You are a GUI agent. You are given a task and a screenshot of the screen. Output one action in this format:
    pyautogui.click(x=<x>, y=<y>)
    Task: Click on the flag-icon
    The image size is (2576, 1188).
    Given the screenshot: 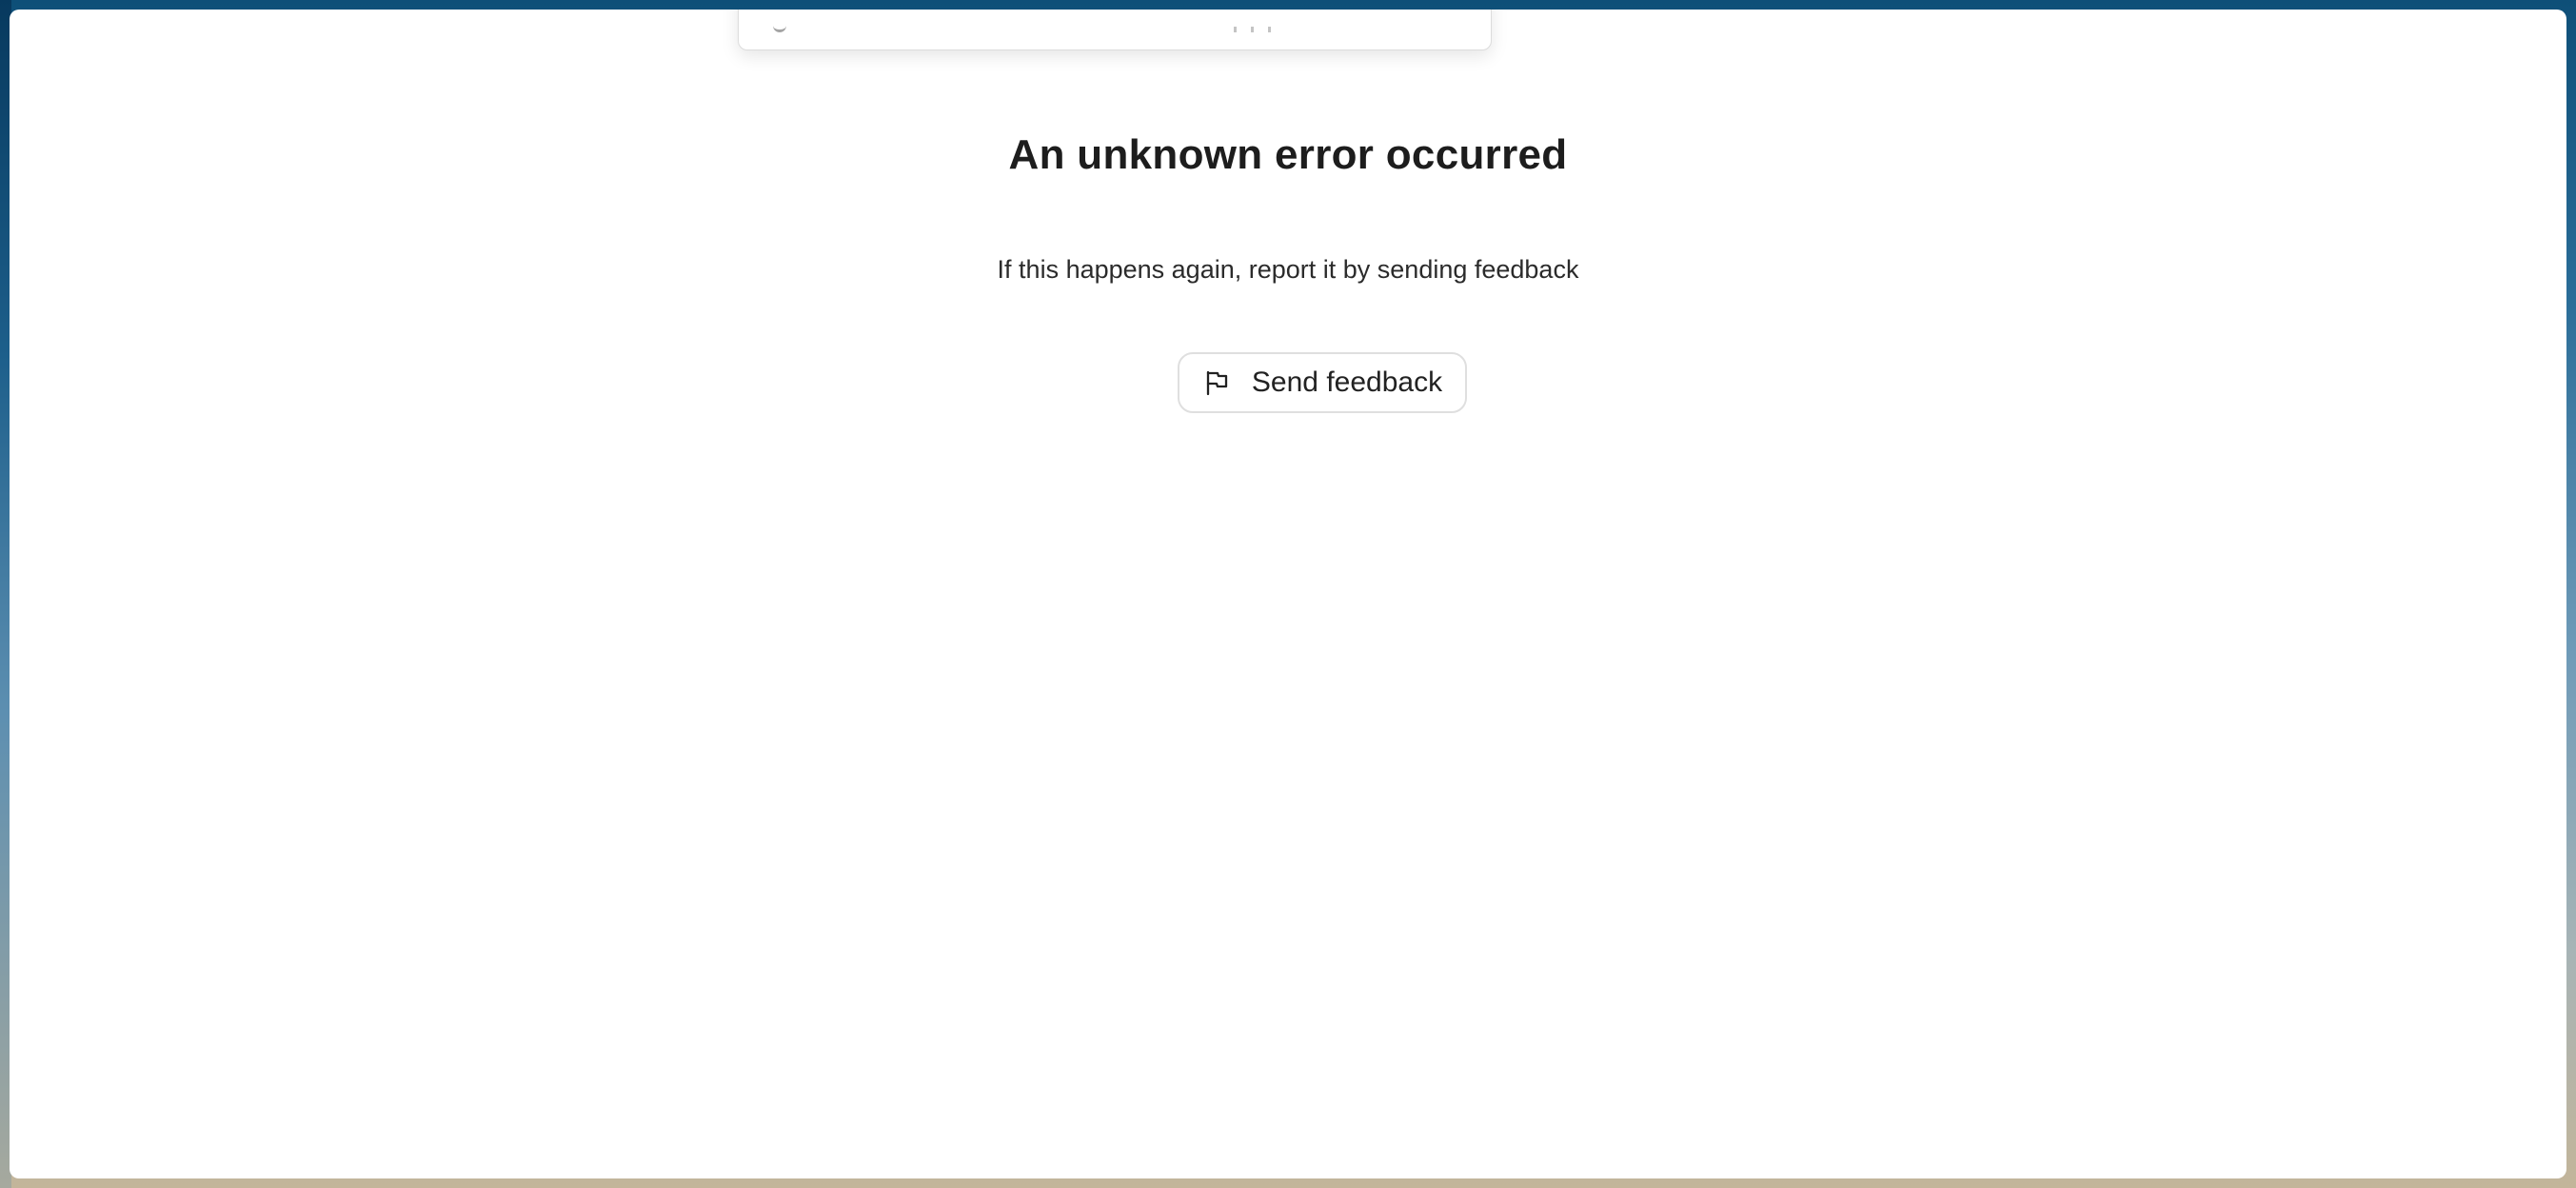 What is the action you would take?
    pyautogui.click(x=1216, y=383)
    